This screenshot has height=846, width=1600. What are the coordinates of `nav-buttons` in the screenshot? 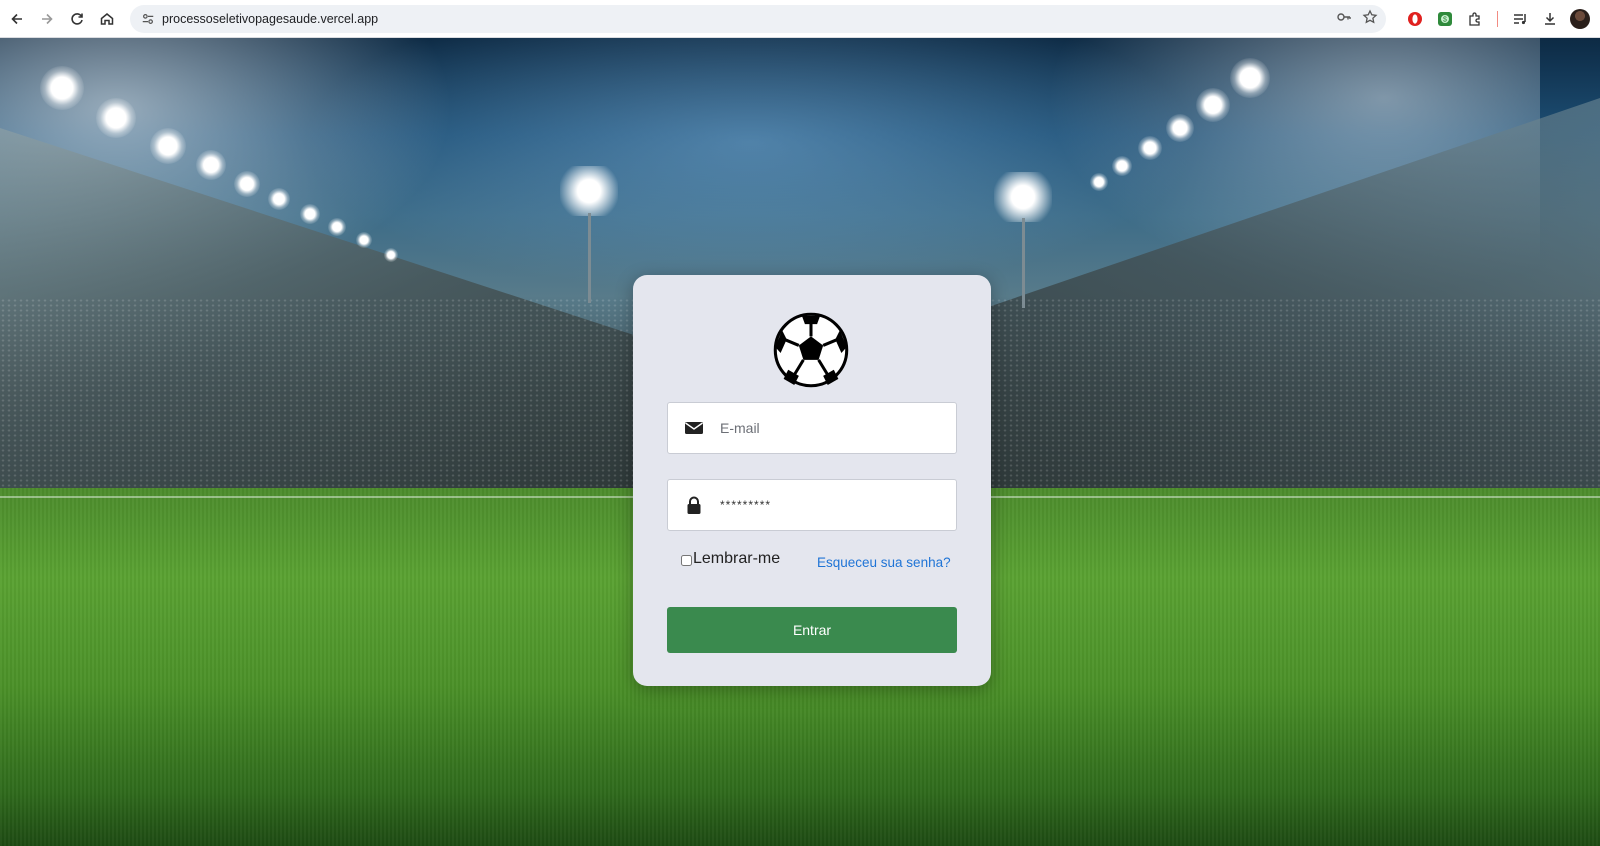 It's located at (62, 19).